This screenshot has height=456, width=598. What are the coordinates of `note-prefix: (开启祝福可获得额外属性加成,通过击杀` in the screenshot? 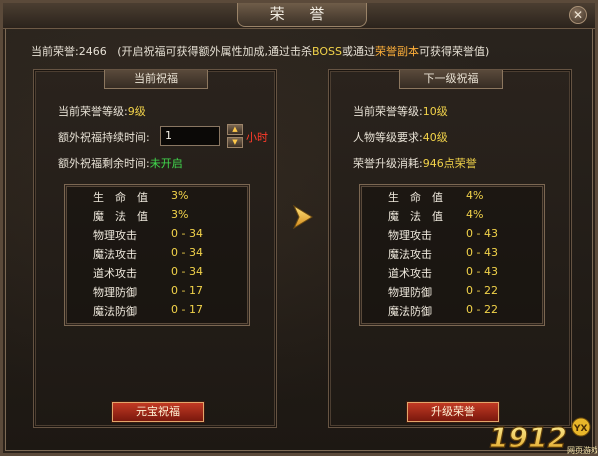 It's located at (215, 51).